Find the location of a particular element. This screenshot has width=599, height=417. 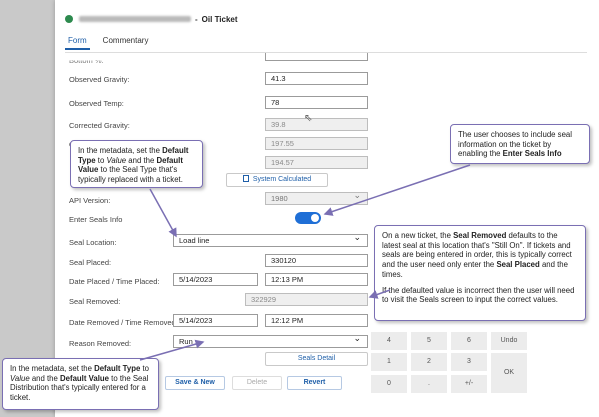

key-2: 2 is located at coordinates (429, 362).